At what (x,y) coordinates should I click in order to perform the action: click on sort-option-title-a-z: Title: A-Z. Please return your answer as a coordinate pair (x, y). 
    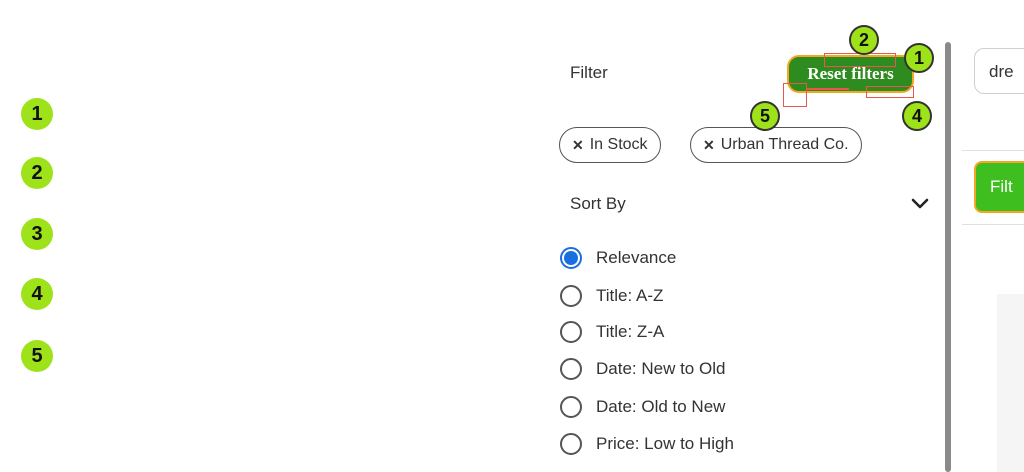
    Looking at the image, I should click on (611, 296).